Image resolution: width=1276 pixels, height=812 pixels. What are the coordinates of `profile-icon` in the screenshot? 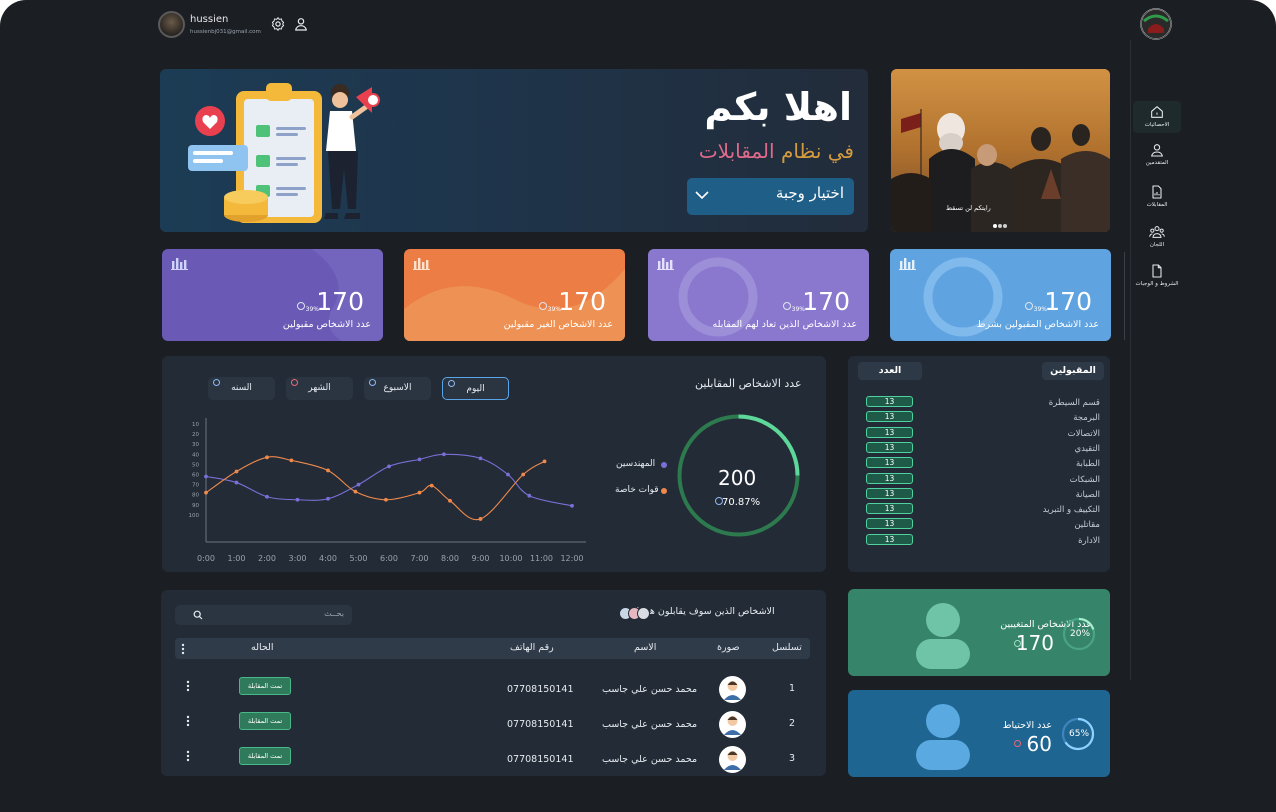 It's located at (301, 24).